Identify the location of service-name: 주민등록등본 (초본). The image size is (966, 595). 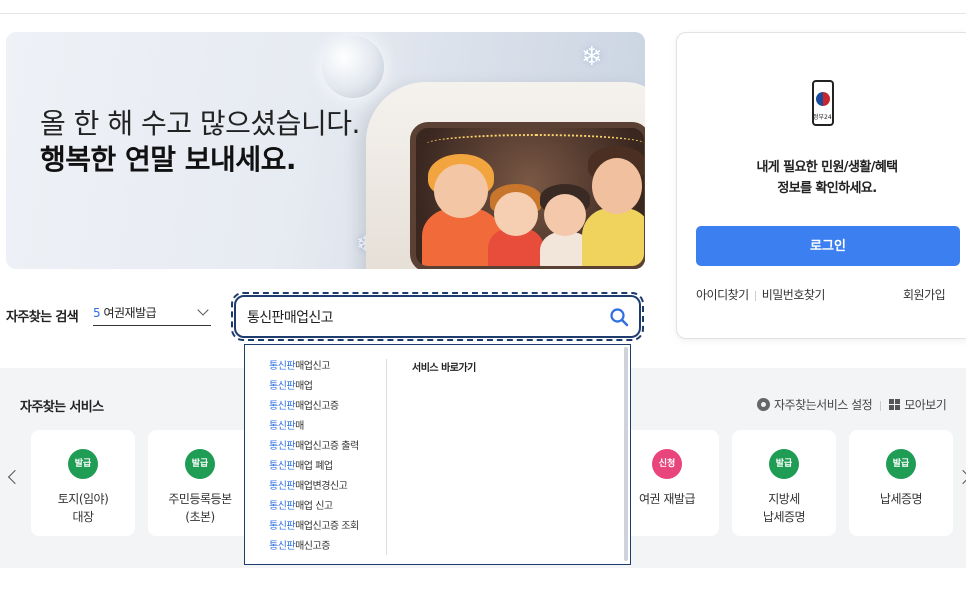
(200, 508).